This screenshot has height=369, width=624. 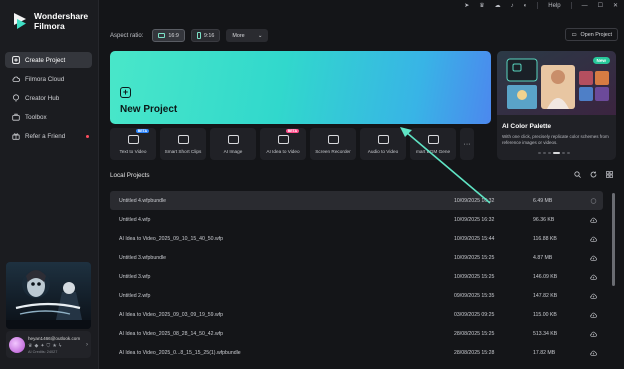 I want to click on sync-status-icon, so click(x=593, y=200).